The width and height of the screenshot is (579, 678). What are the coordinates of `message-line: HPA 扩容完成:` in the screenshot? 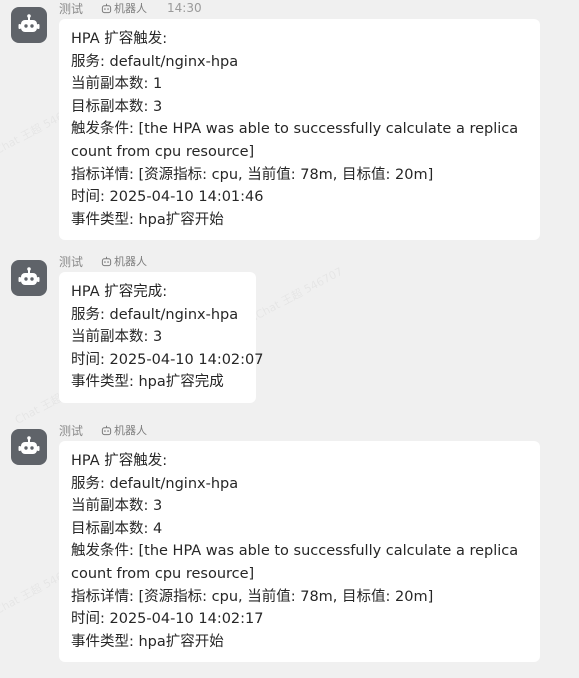 It's located at (119, 292).